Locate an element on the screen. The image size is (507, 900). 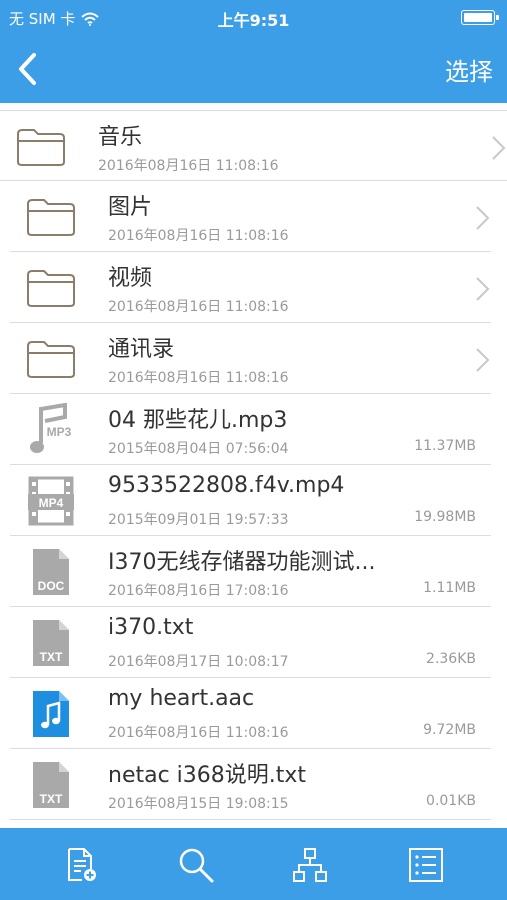
item-size: 0.01KB is located at coordinates (451, 801).